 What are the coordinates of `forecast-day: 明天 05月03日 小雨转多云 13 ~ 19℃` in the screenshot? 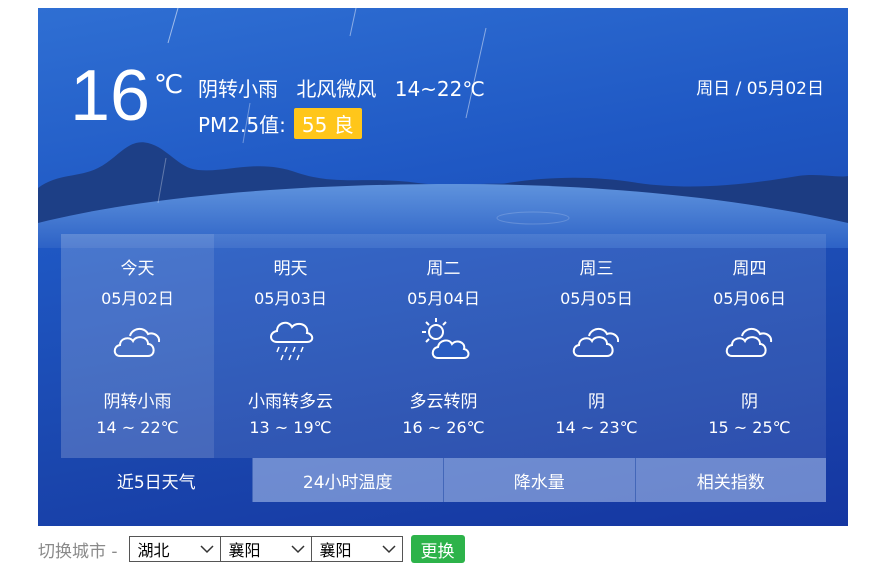 It's located at (290, 346).